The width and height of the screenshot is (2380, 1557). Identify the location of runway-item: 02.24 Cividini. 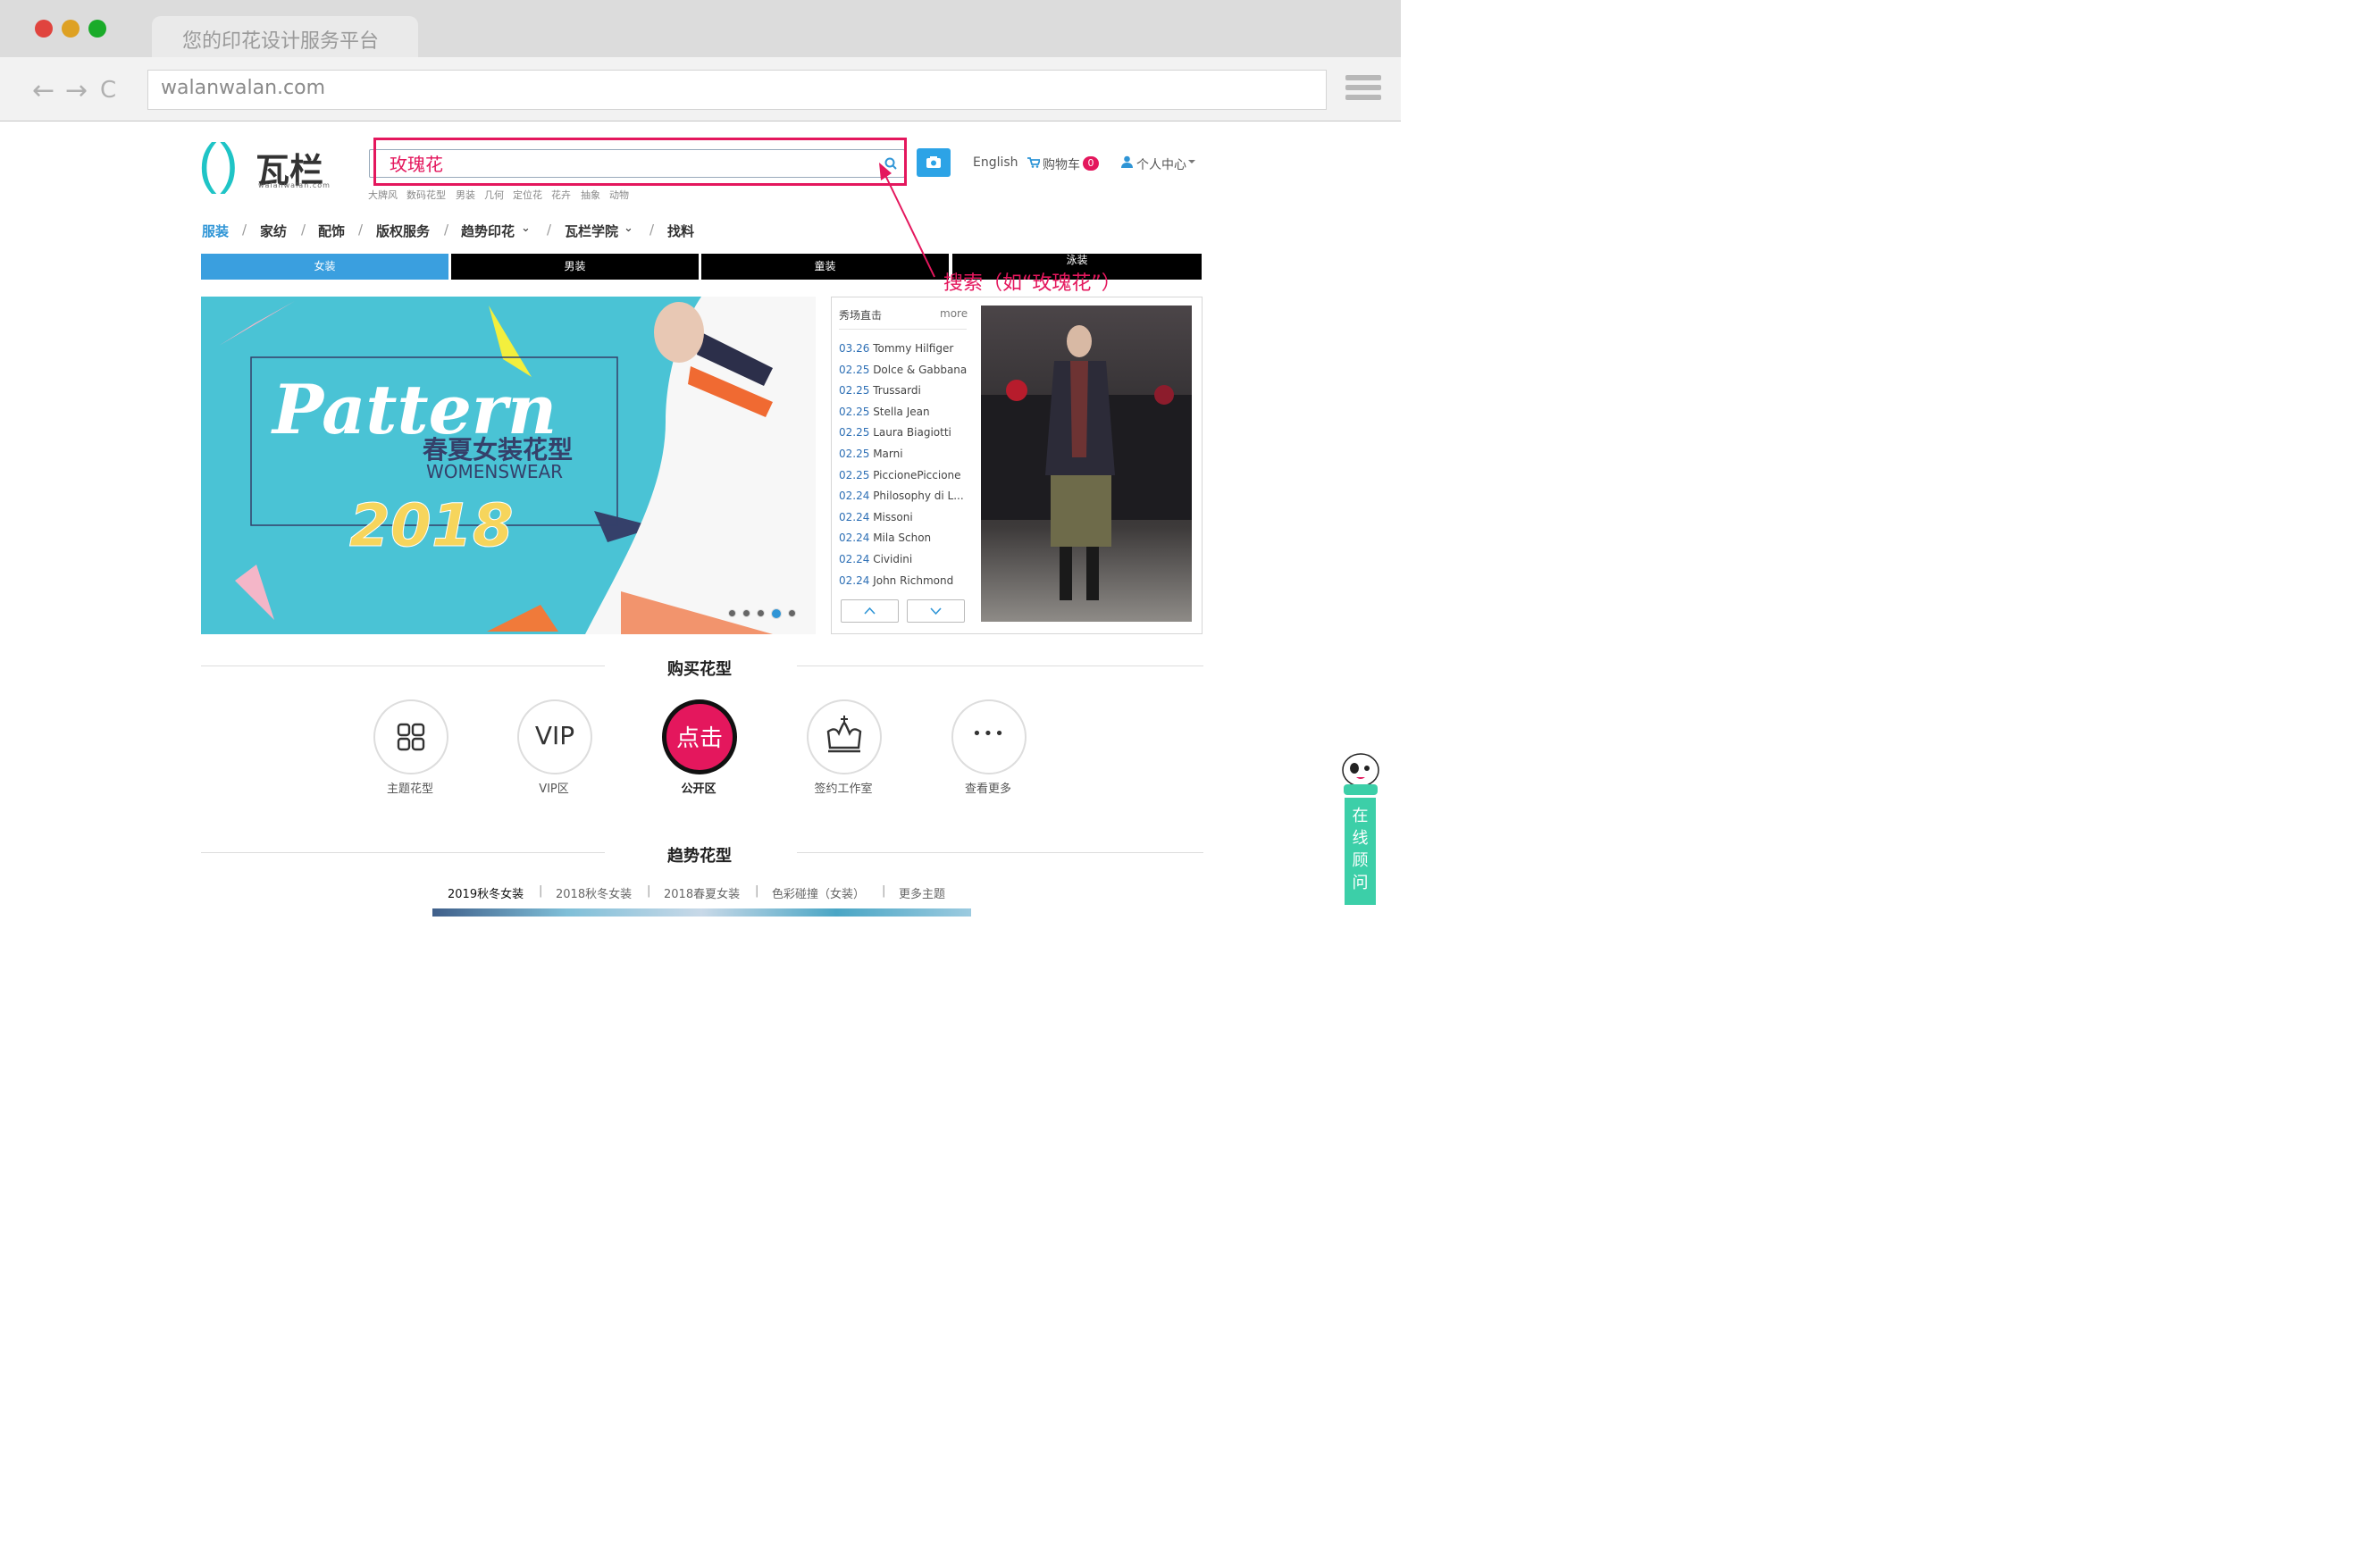
(875, 559).